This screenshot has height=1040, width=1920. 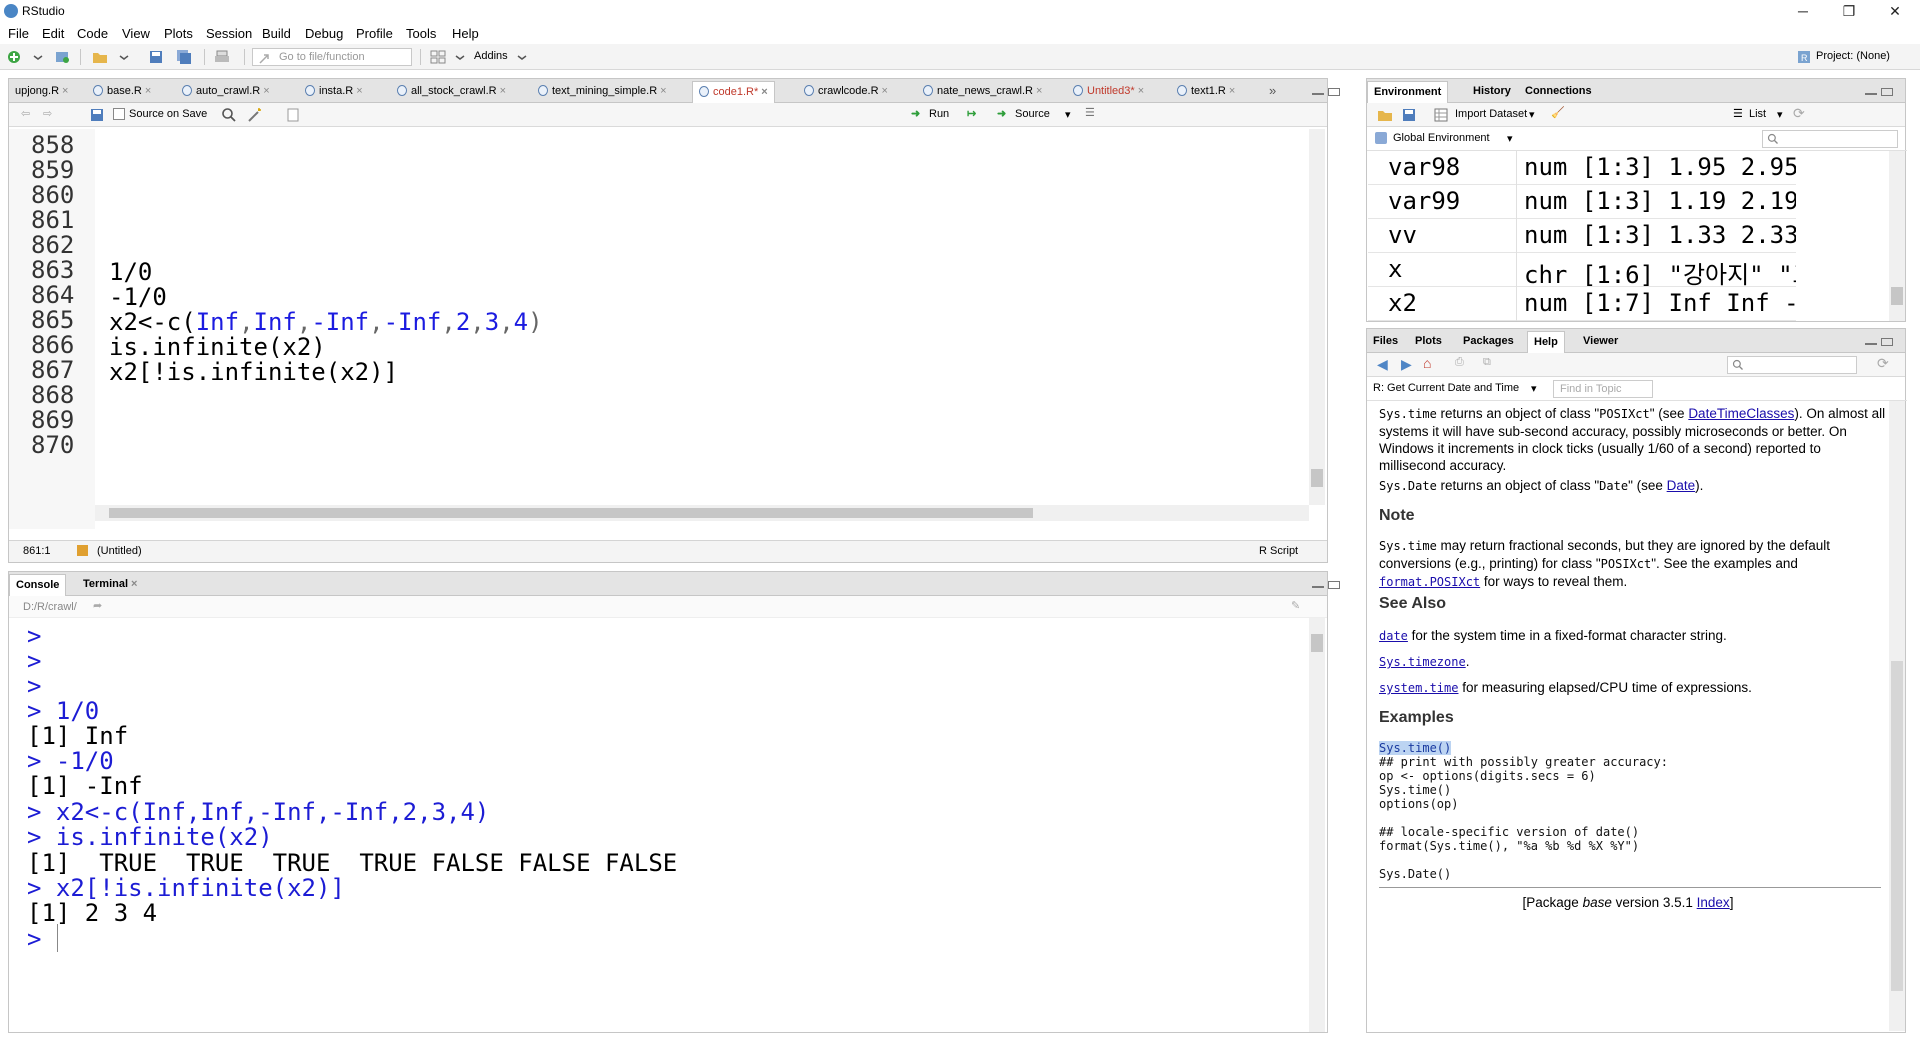 What do you see at coordinates (1792, 365) in the screenshot?
I see `help-search-input` at bounding box center [1792, 365].